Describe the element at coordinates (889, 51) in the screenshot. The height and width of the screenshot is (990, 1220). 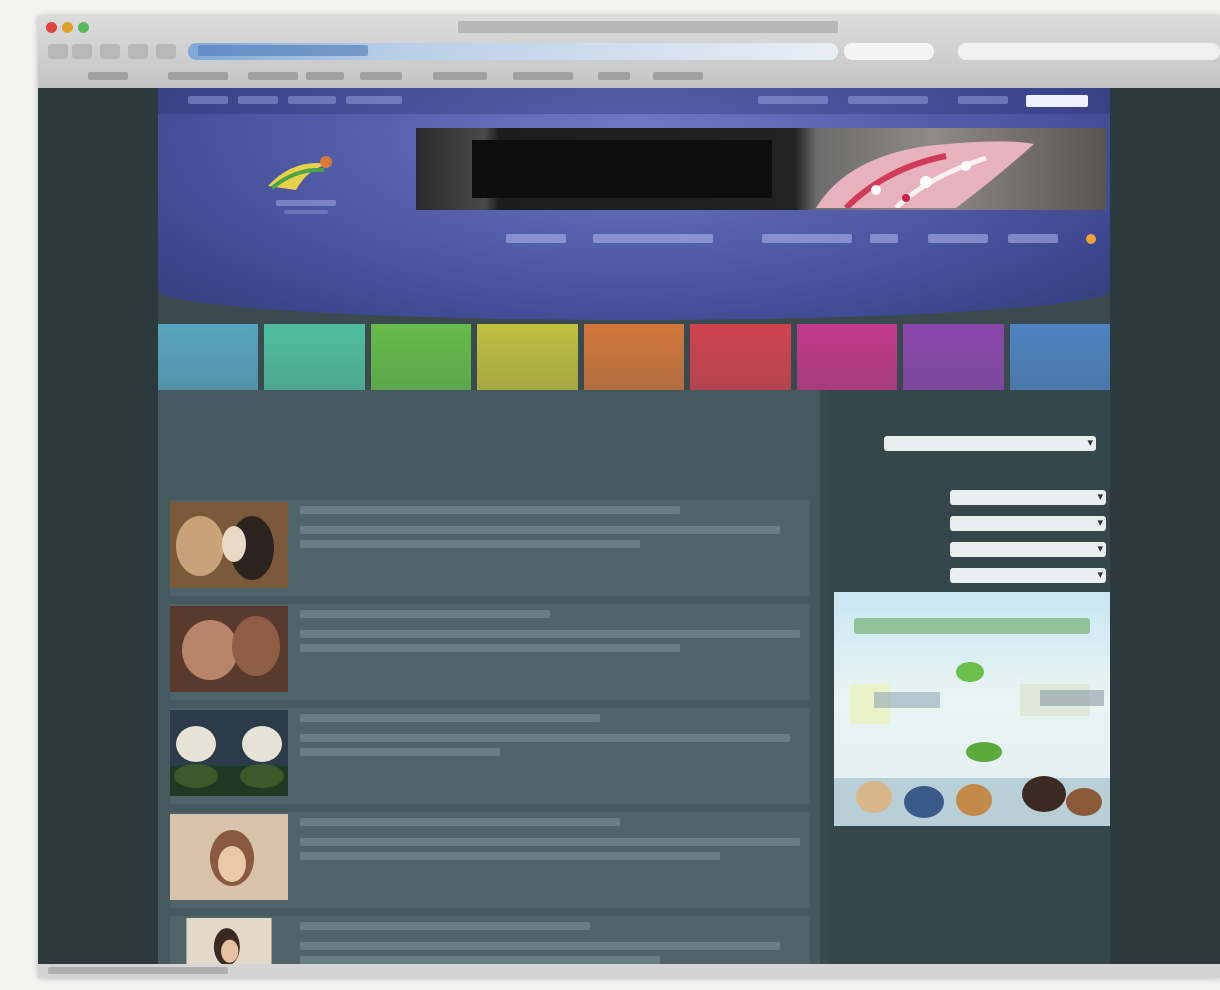
I see `rss-box` at that location.